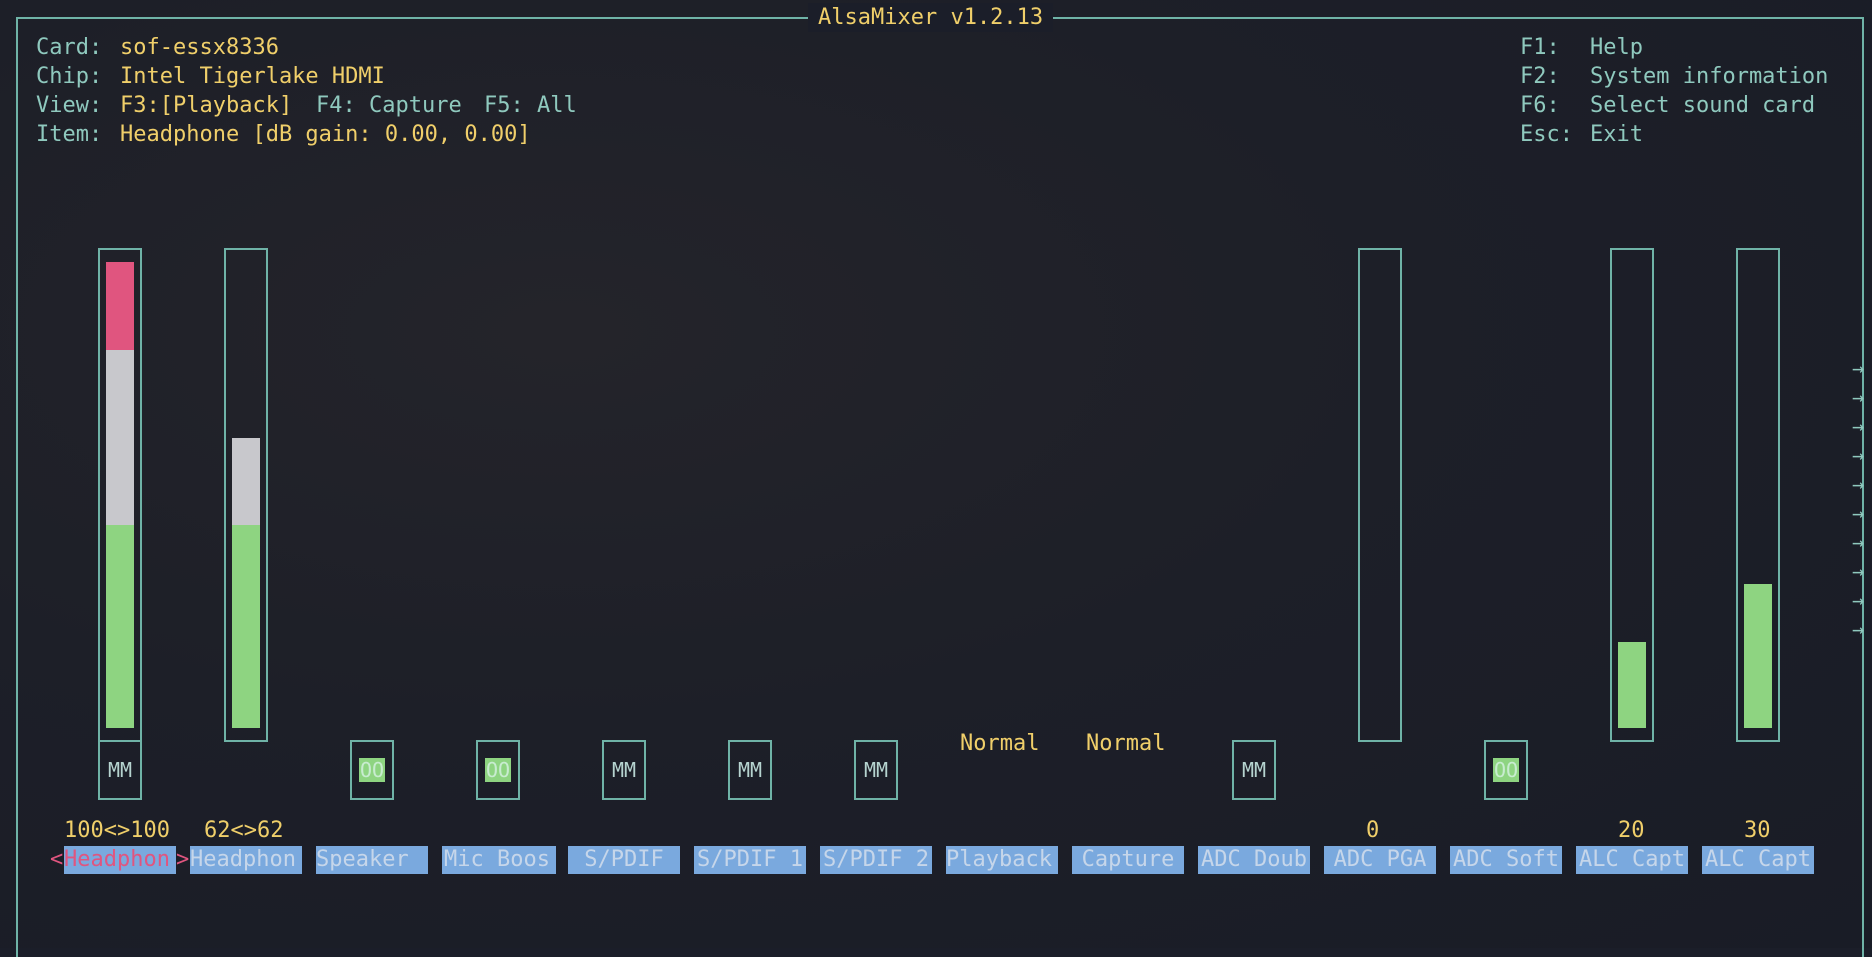 This screenshot has height=957, width=1872. I want to click on control-label-spdif2: S/PDIF 2, so click(876, 860).